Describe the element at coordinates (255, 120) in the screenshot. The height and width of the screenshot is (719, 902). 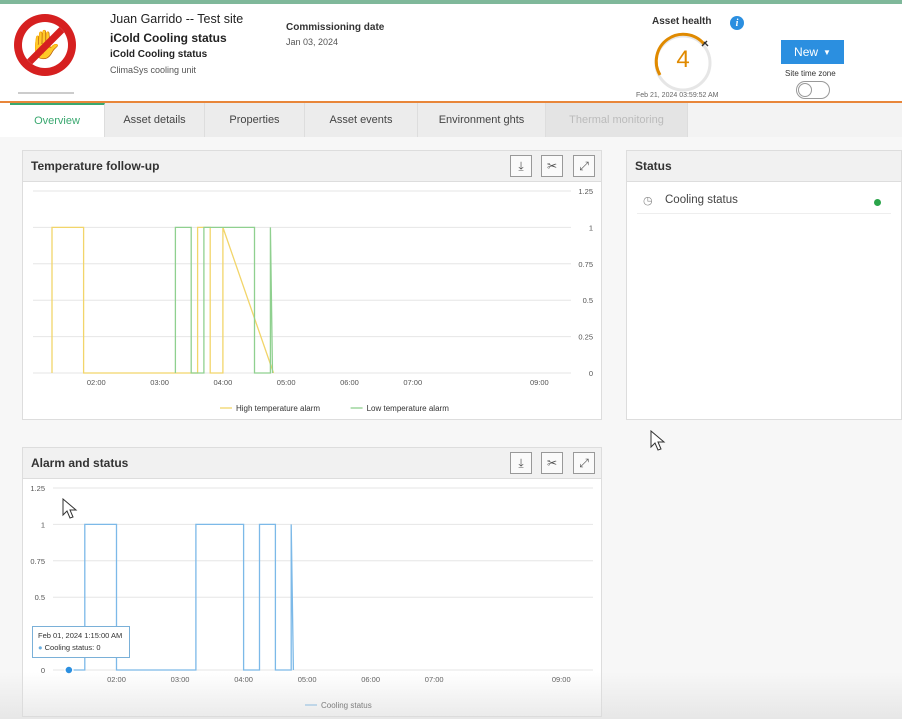
I see `tab-properties: Properties` at that location.